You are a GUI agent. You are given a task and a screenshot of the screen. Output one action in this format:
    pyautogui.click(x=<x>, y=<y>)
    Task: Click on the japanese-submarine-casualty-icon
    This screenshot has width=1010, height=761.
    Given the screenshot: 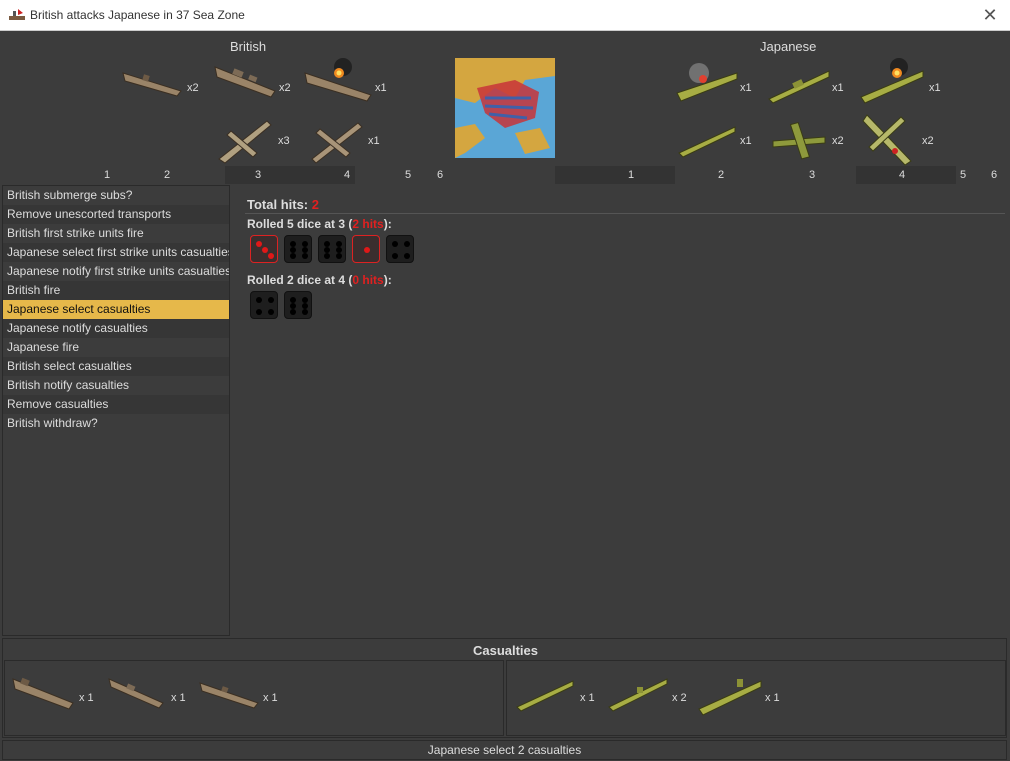 What is the action you would take?
    pyautogui.click(x=638, y=693)
    